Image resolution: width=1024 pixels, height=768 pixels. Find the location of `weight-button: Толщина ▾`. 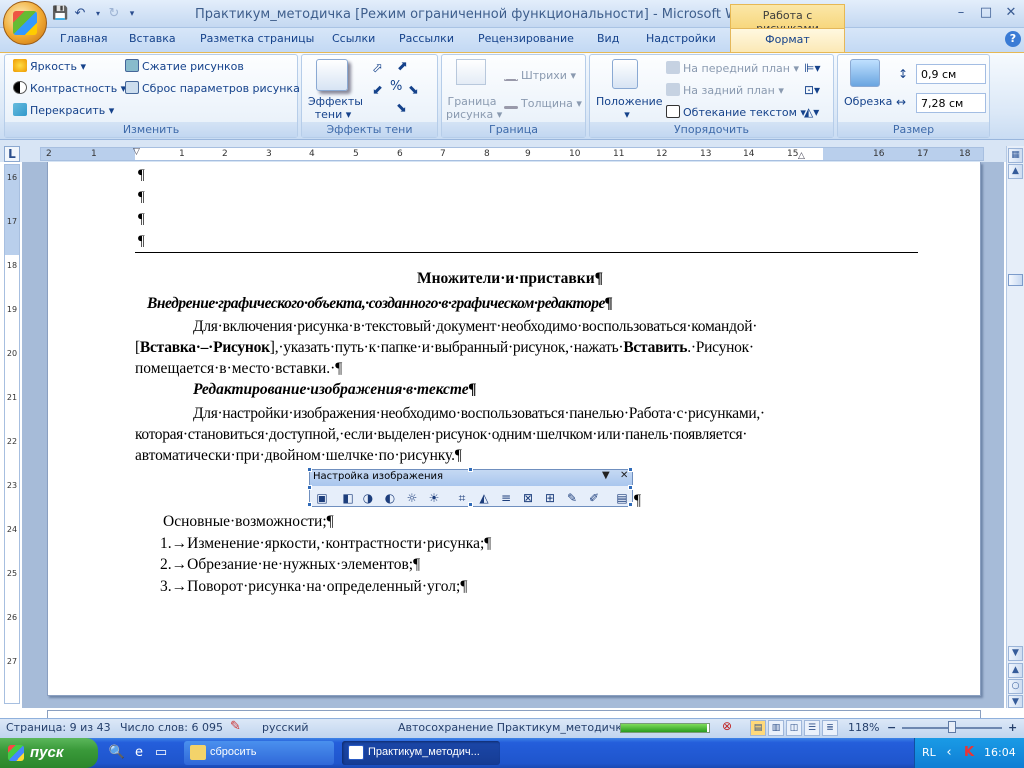

weight-button: Толщина ▾ is located at coordinates (543, 103).